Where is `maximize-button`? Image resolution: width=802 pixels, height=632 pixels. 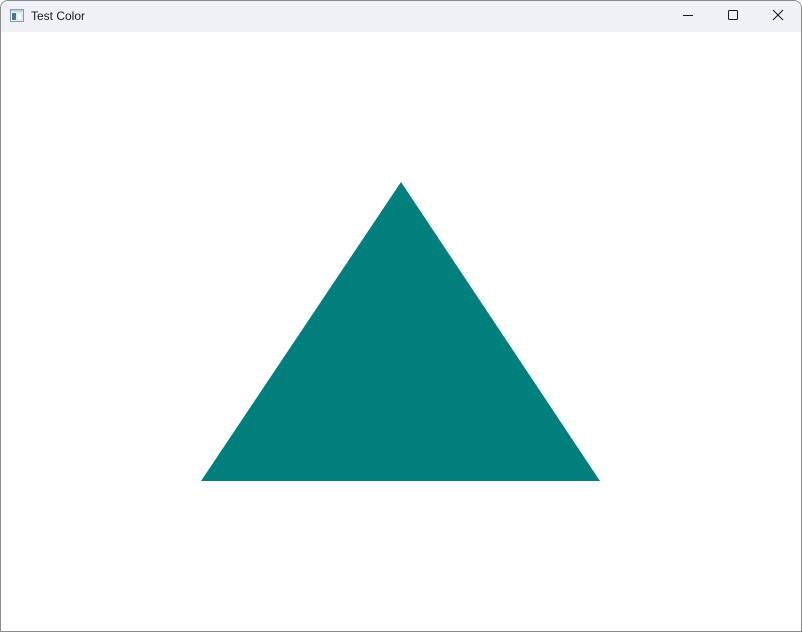
maximize-button is located at coordinates (733, 16).